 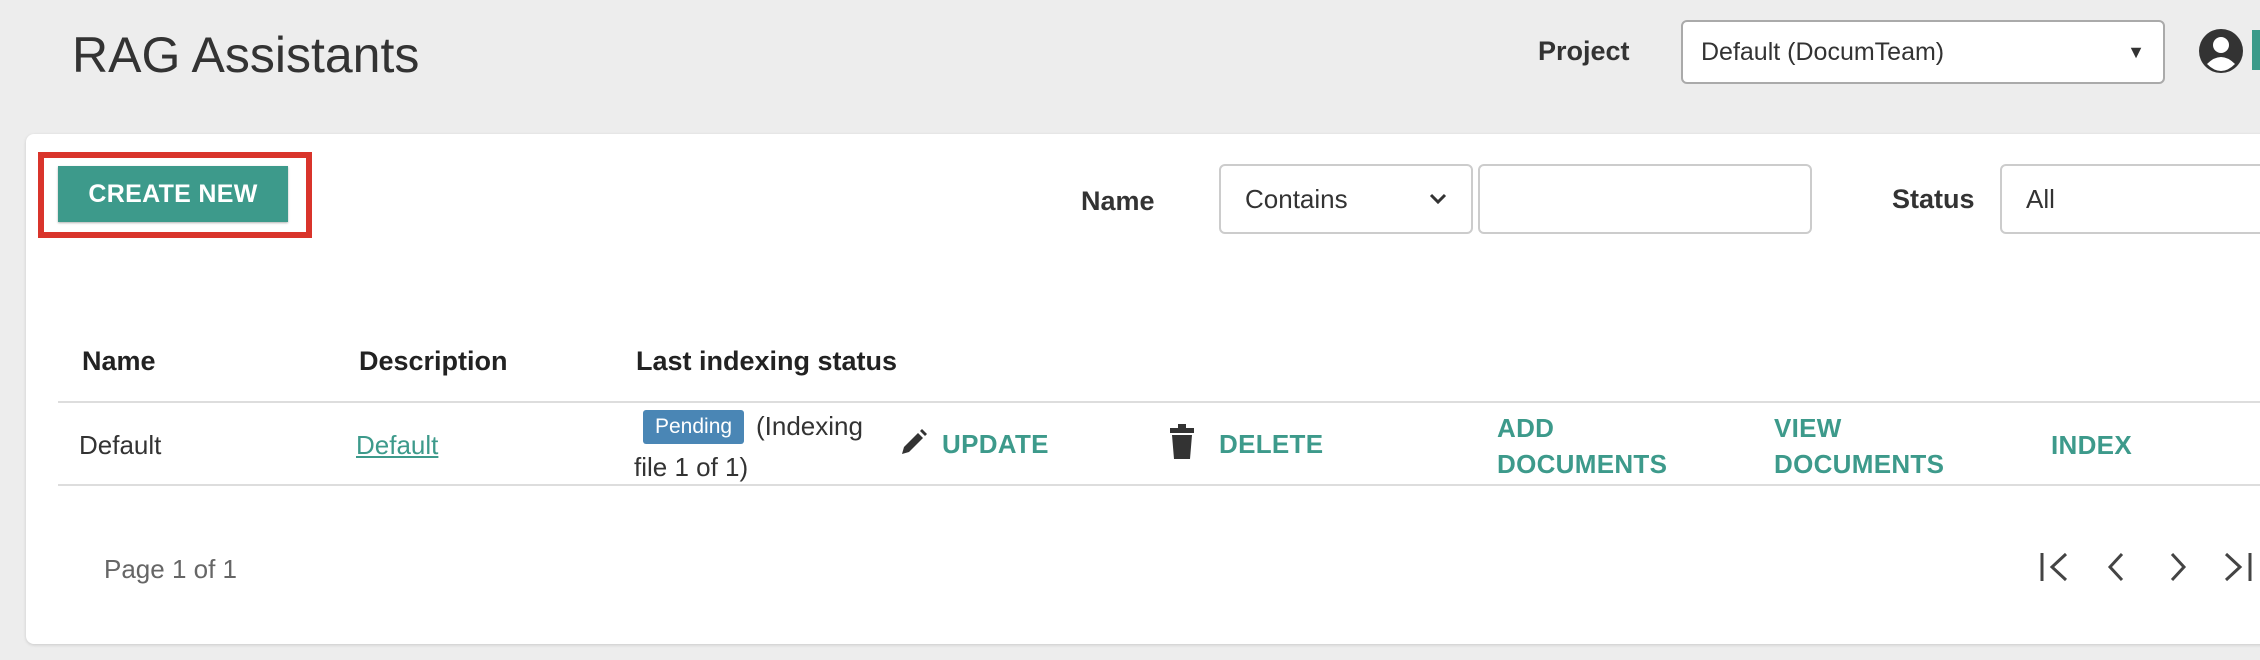 I want to click on table-header-divider, so click(x=1159, y=402).